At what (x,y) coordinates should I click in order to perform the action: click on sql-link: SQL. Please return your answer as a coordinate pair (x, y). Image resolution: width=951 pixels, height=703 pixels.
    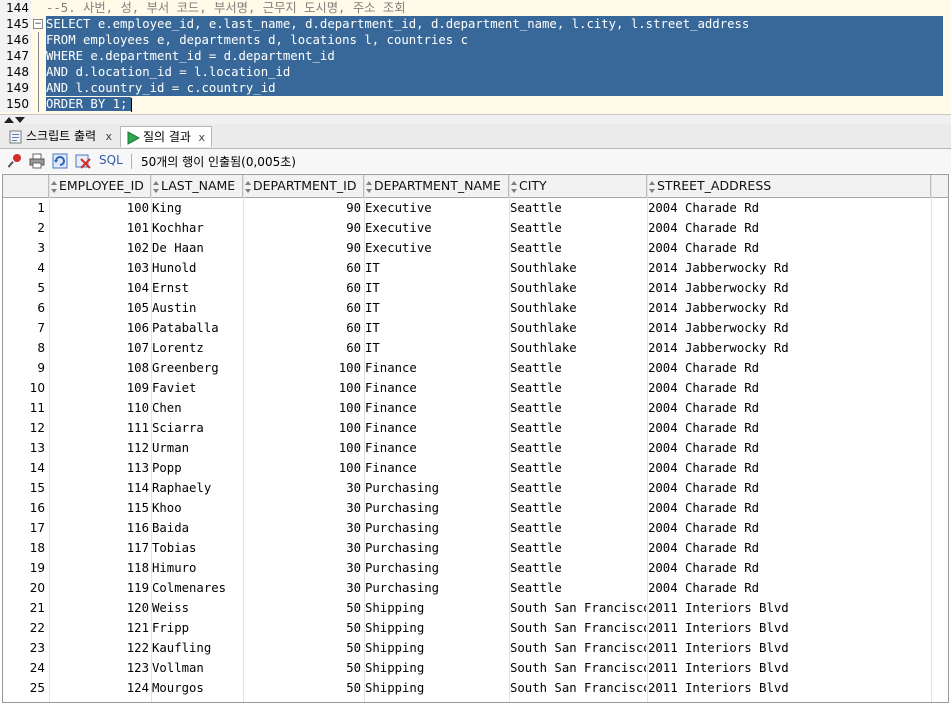
    Looking at the image, I should click on (111, 160).